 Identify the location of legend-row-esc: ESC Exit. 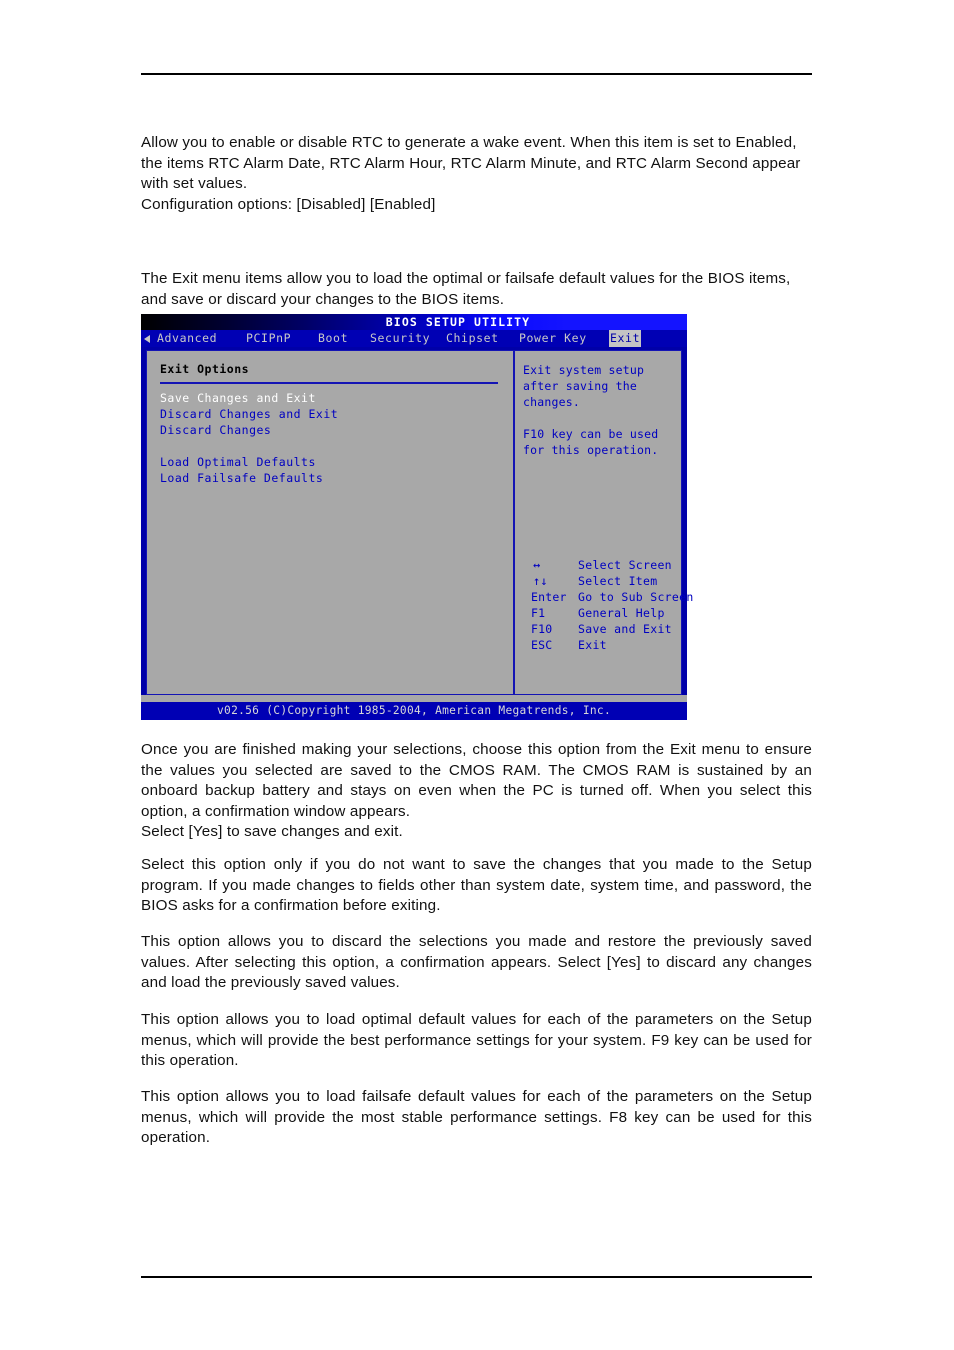
(602, 645).